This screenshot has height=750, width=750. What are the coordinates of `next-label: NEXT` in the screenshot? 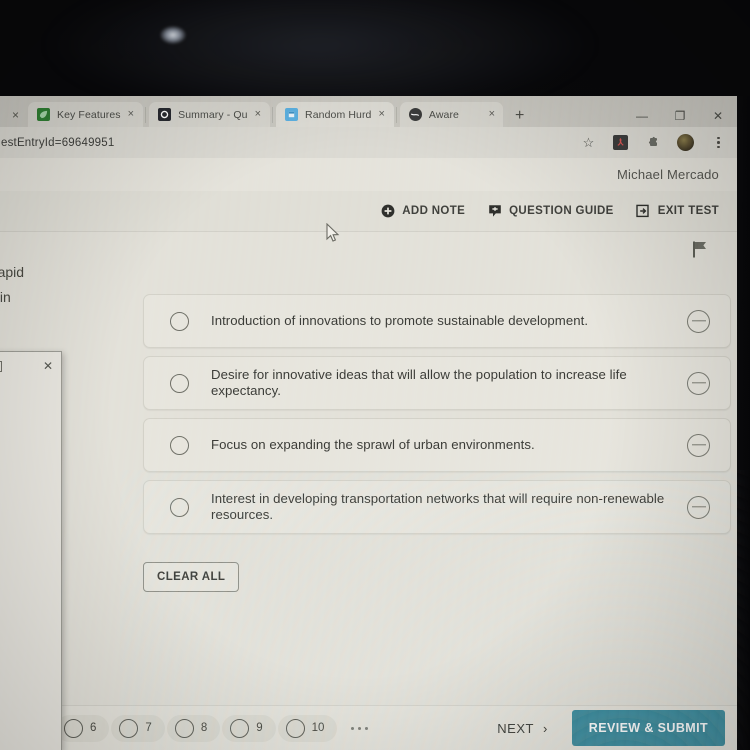 It's located at (515, 728).